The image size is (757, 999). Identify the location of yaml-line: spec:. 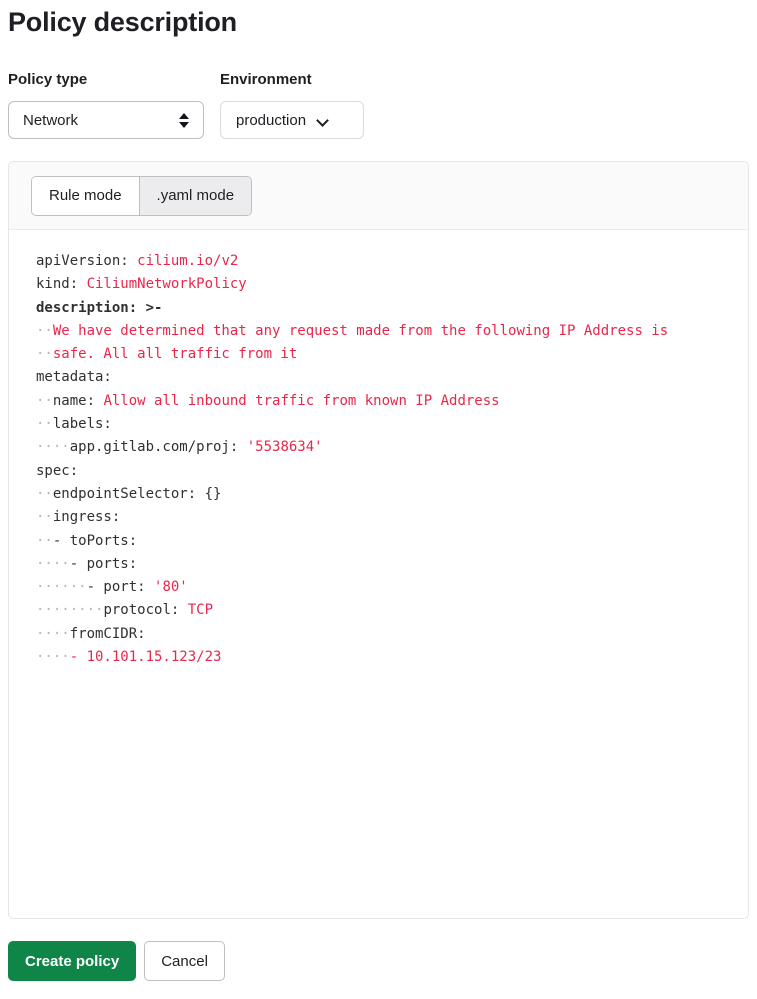
(392, 471).